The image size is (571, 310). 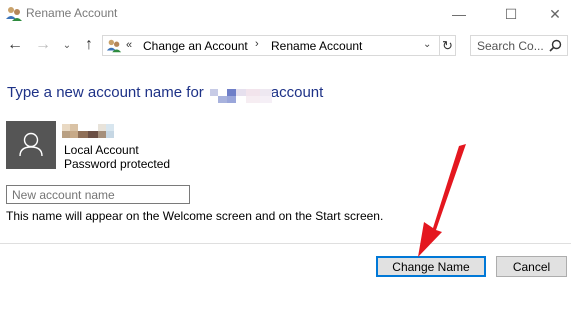 I want to click on title-bar: Rename Account — ☐ ✕, so click(x=285, y=14).